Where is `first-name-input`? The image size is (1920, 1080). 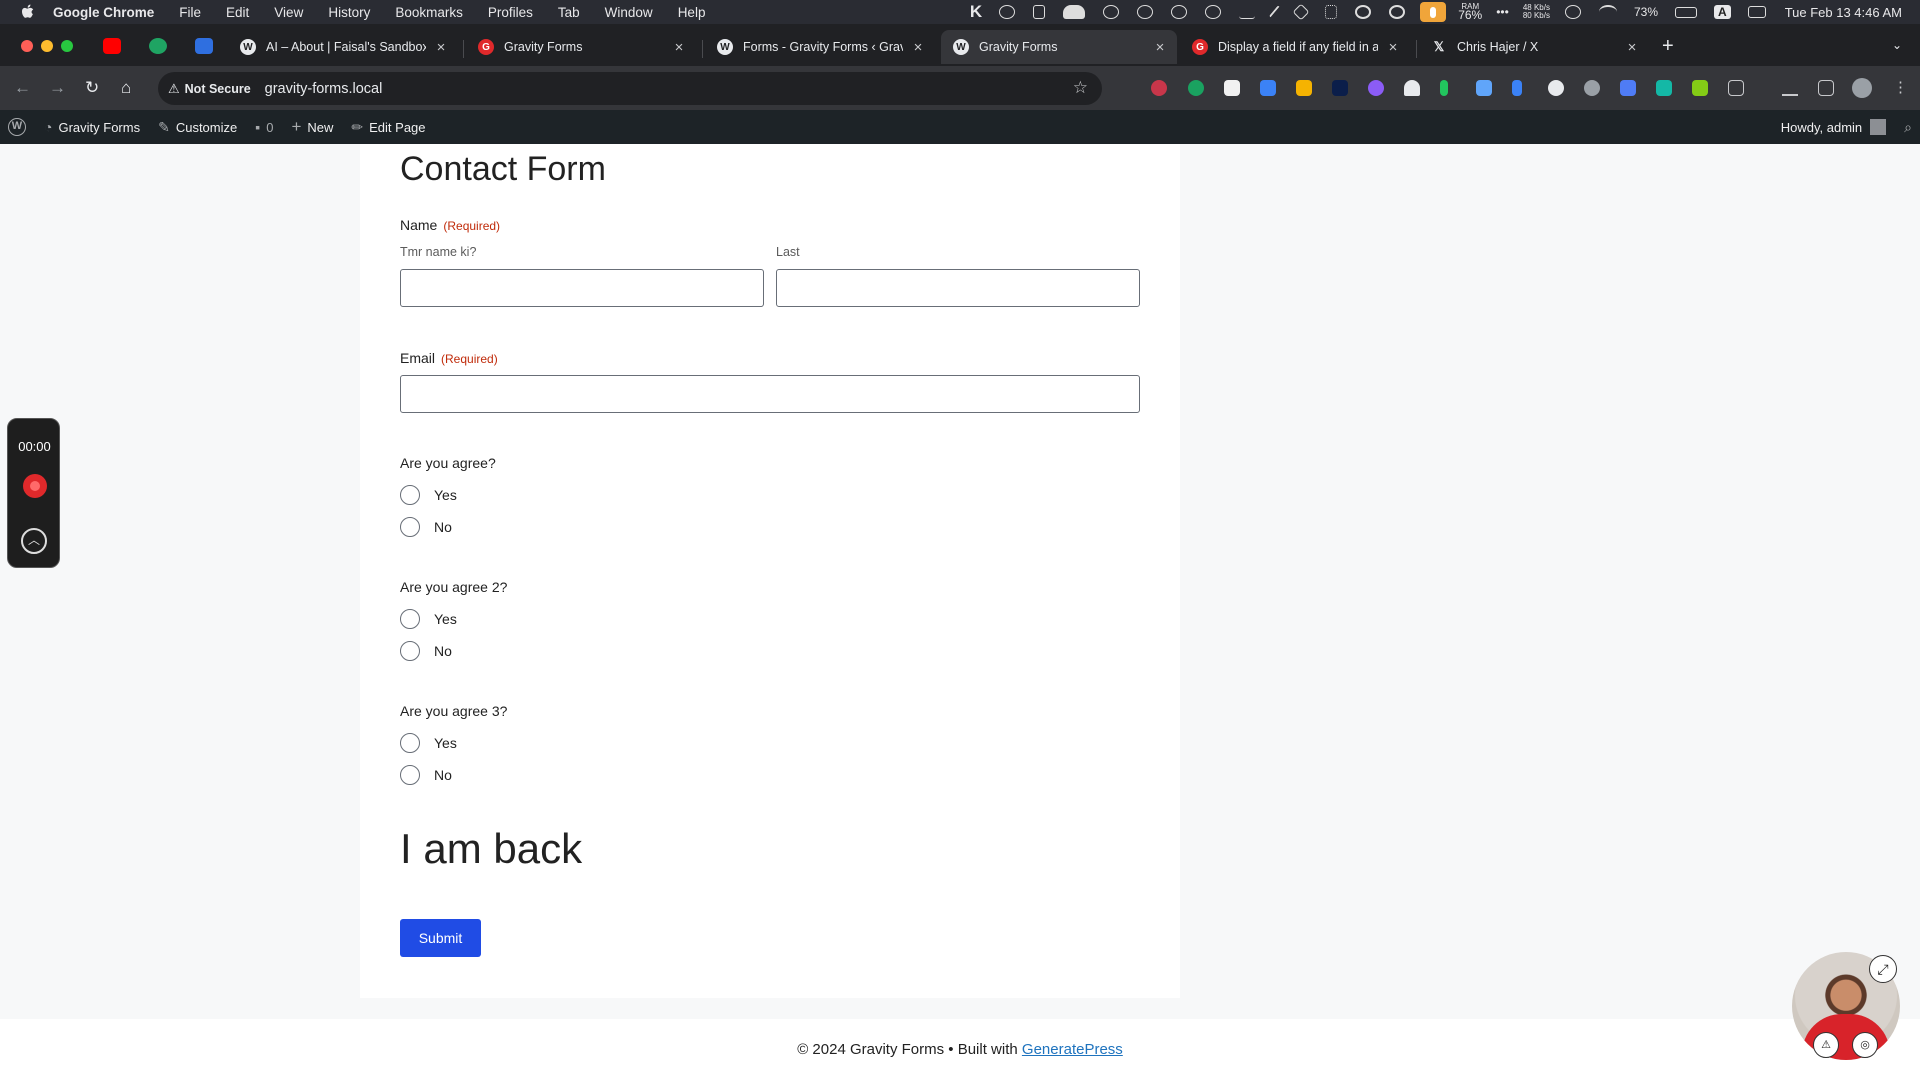 first-name-input is located at coordinates (582, 288).